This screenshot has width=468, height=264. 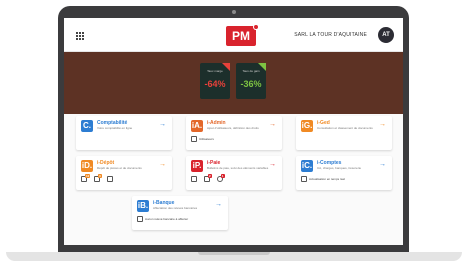 What do you see at coordinates (206, 138) in the screenshot?
I see `footer-text: Utilisateurs` at bounding box center [206, 138].